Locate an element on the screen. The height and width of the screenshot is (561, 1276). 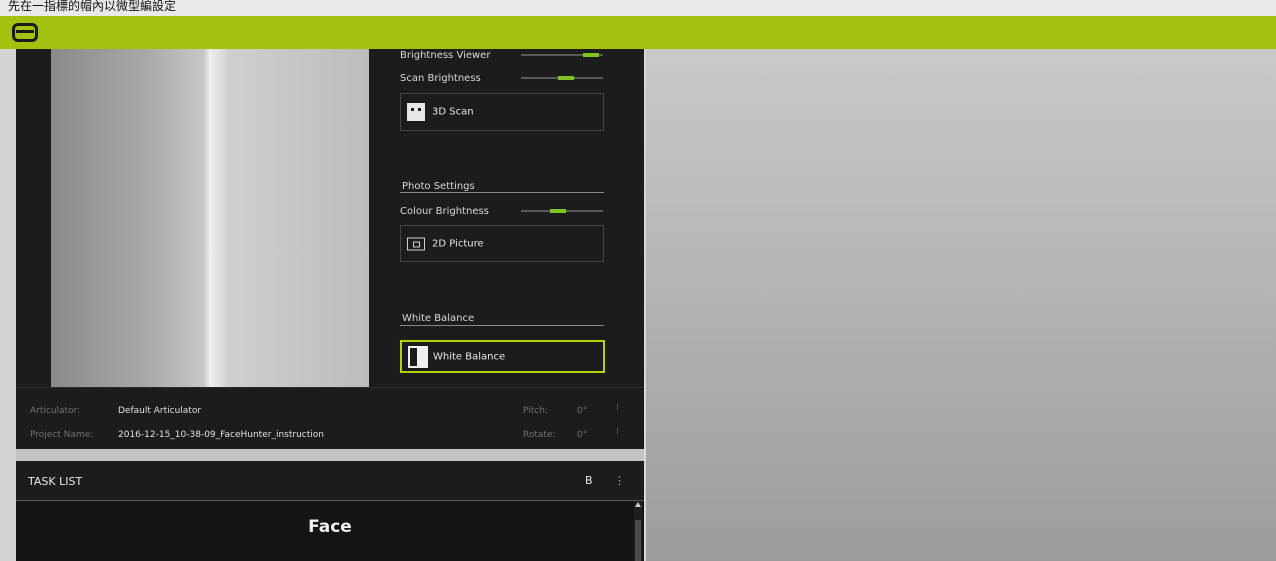
video-caption: 先在一指標的帽內以微型編設定 is located at coordinates (638, 8).